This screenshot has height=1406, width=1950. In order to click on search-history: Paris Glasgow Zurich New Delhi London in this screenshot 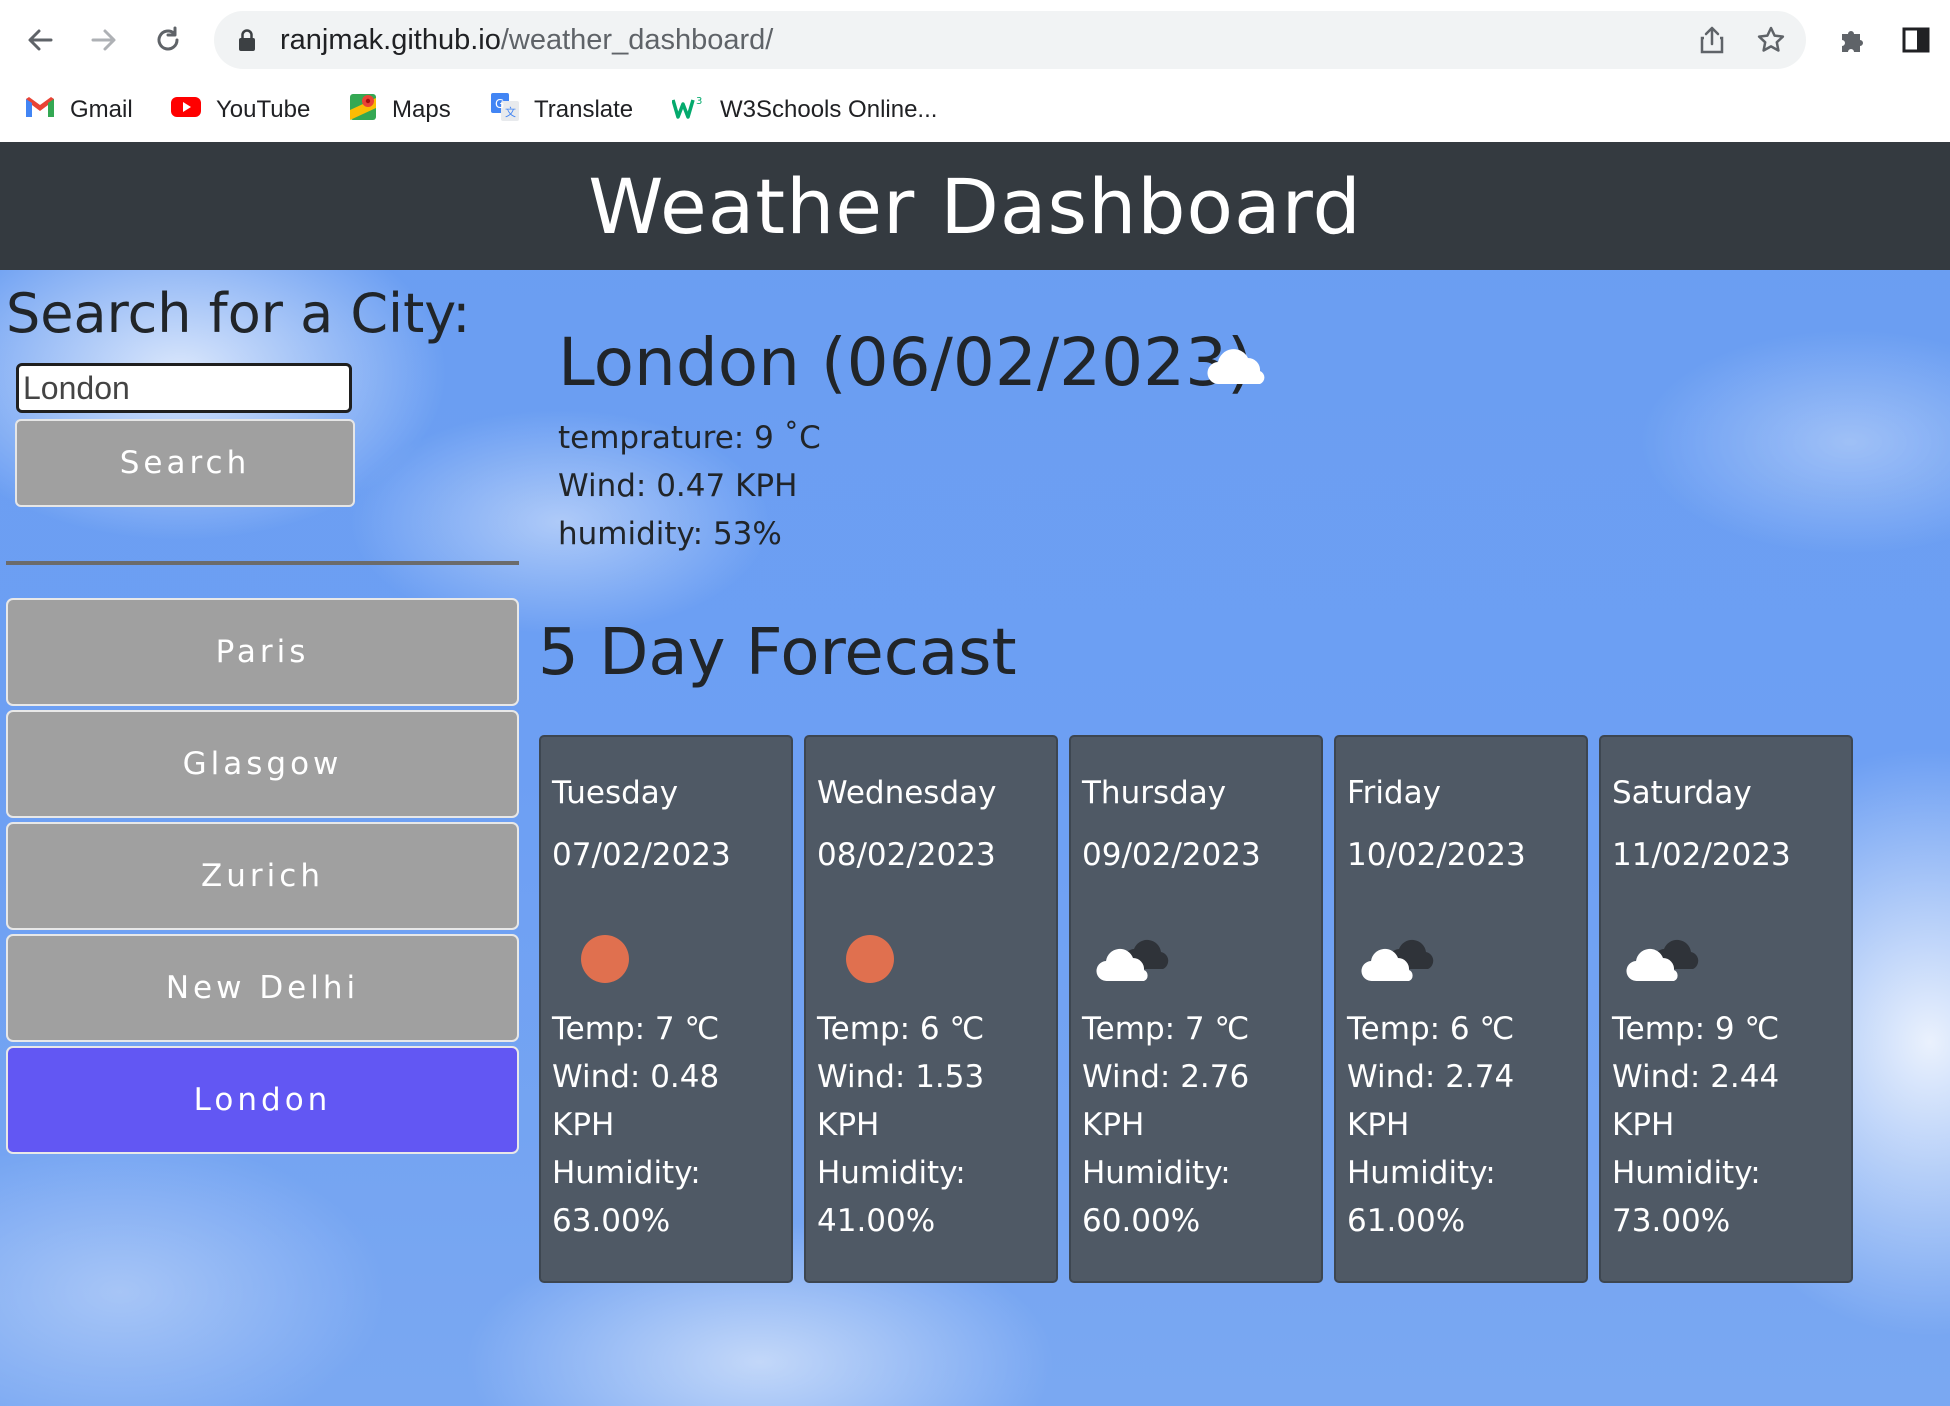, I will do `click(262, 878)`.